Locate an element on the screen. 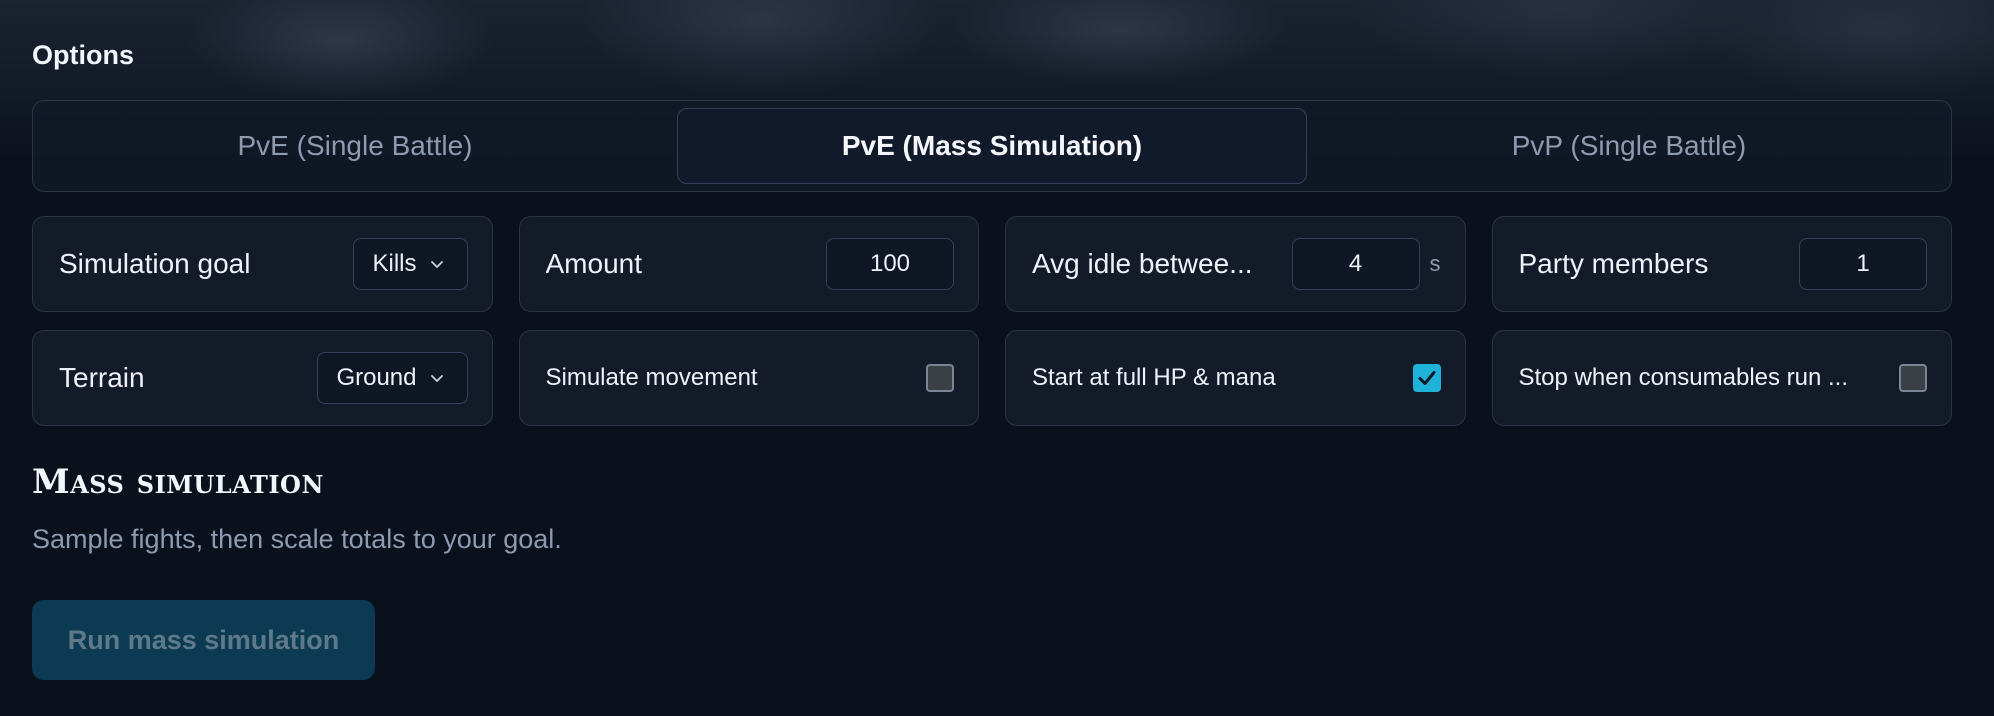  terrain-select: Ground is located at coordinates (392, 378).